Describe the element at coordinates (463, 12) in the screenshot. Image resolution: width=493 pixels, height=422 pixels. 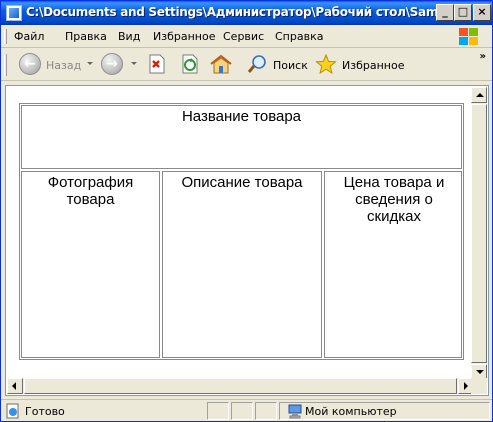
I see `maximize-button: □` at that location.